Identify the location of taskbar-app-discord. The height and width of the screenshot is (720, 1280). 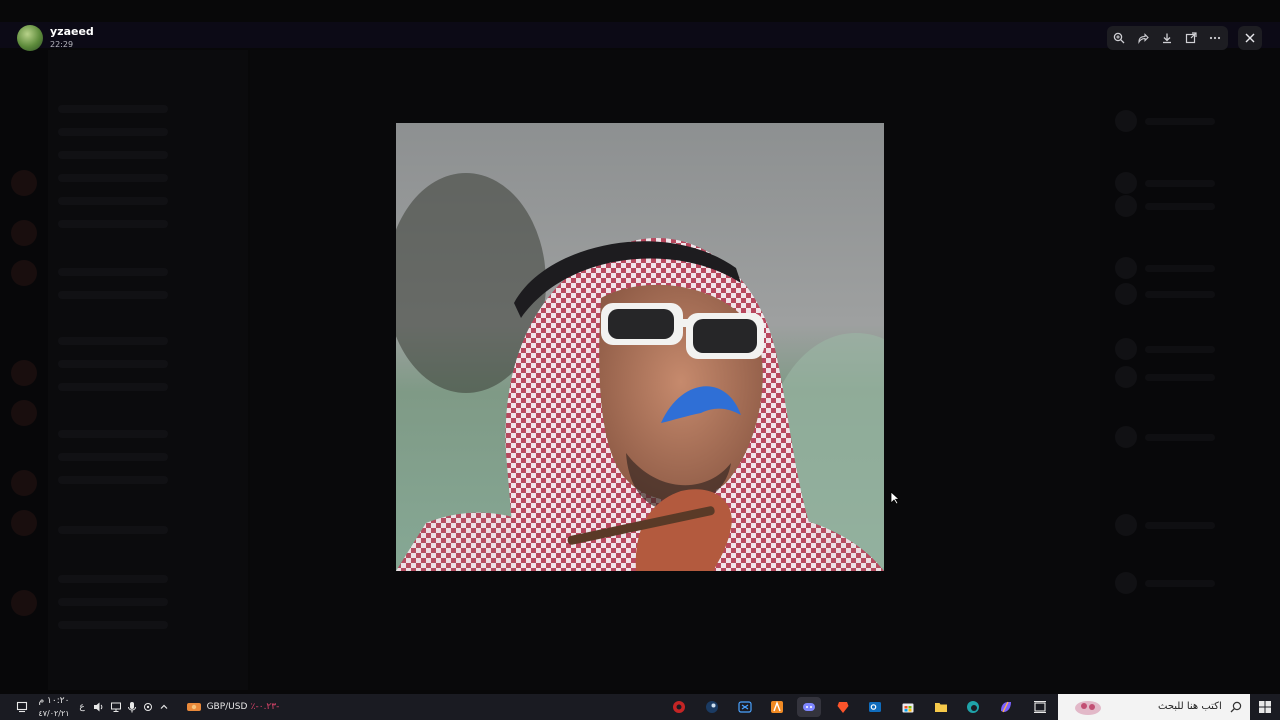
(809, 707).